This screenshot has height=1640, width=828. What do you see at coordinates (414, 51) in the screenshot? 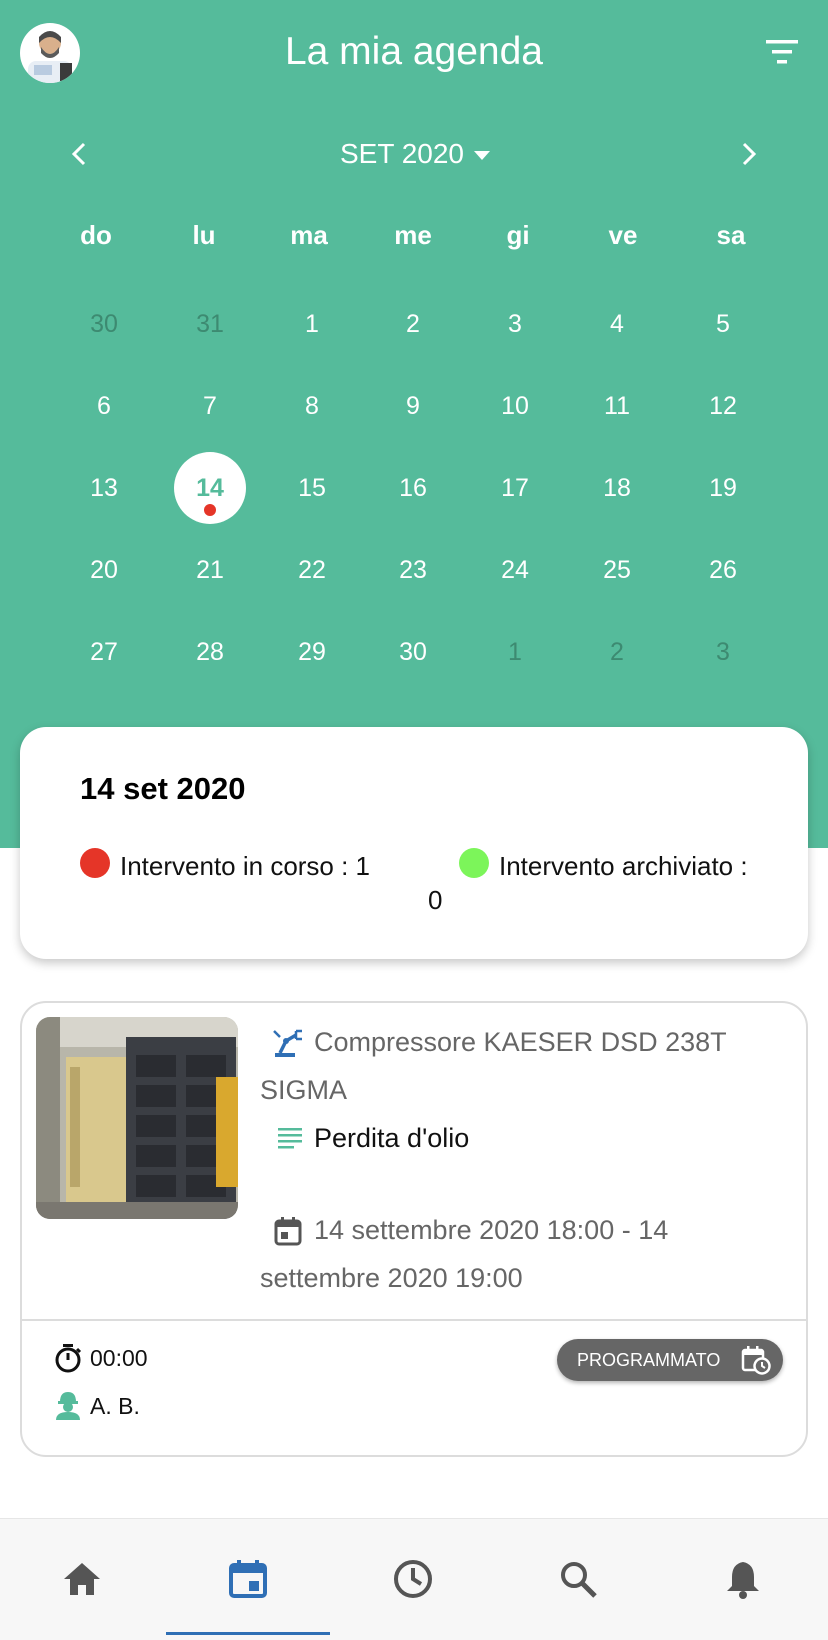
I see `page-title: La mia agenda` at bounding box center [414, 51].